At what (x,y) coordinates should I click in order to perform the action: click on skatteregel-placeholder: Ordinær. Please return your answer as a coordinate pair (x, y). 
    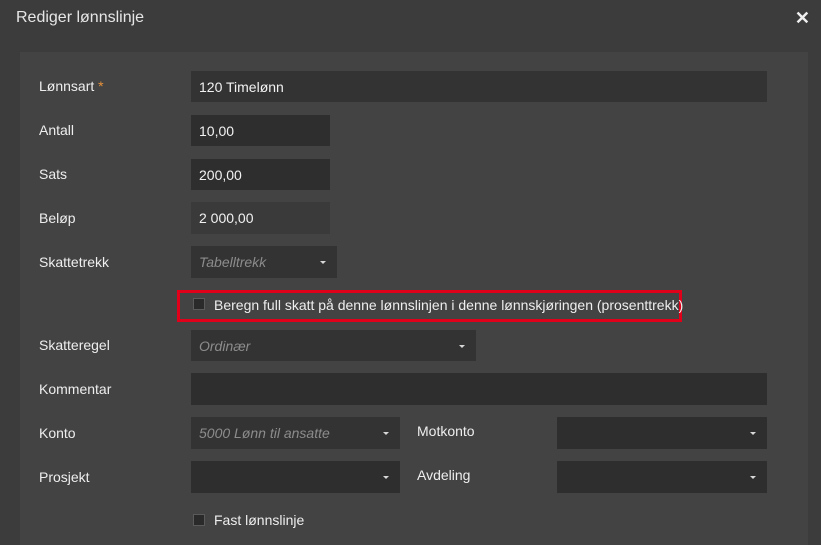
    Looking at the image, I should click on (225, 345).